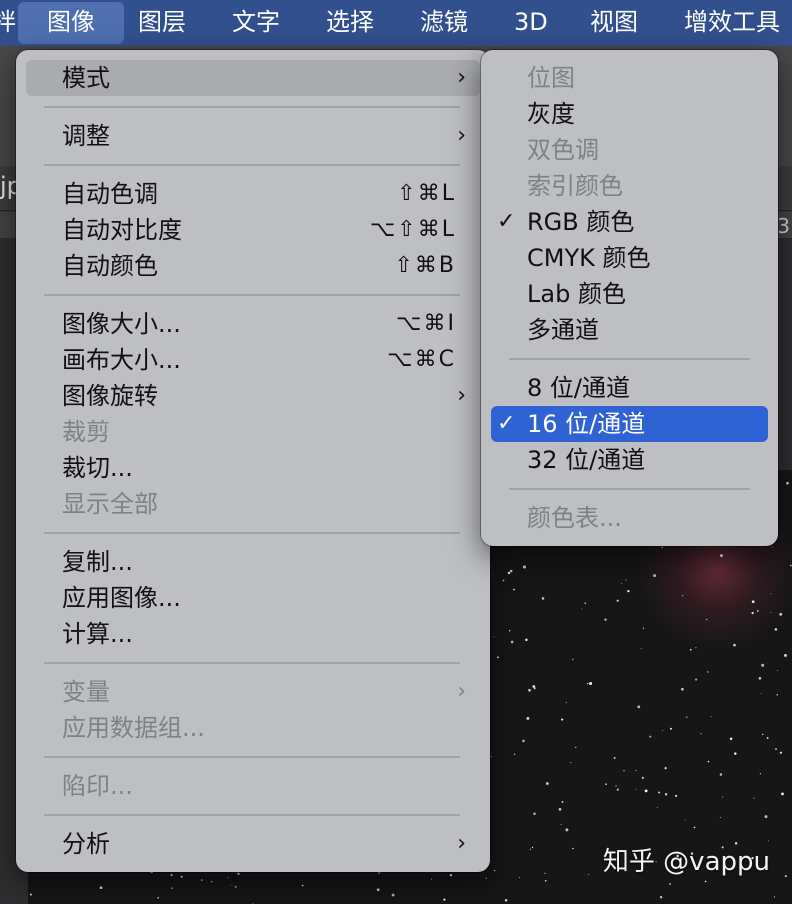 The image size is (792, 904). I want to click on menubar-item-select: 选择, so click(350, 23).